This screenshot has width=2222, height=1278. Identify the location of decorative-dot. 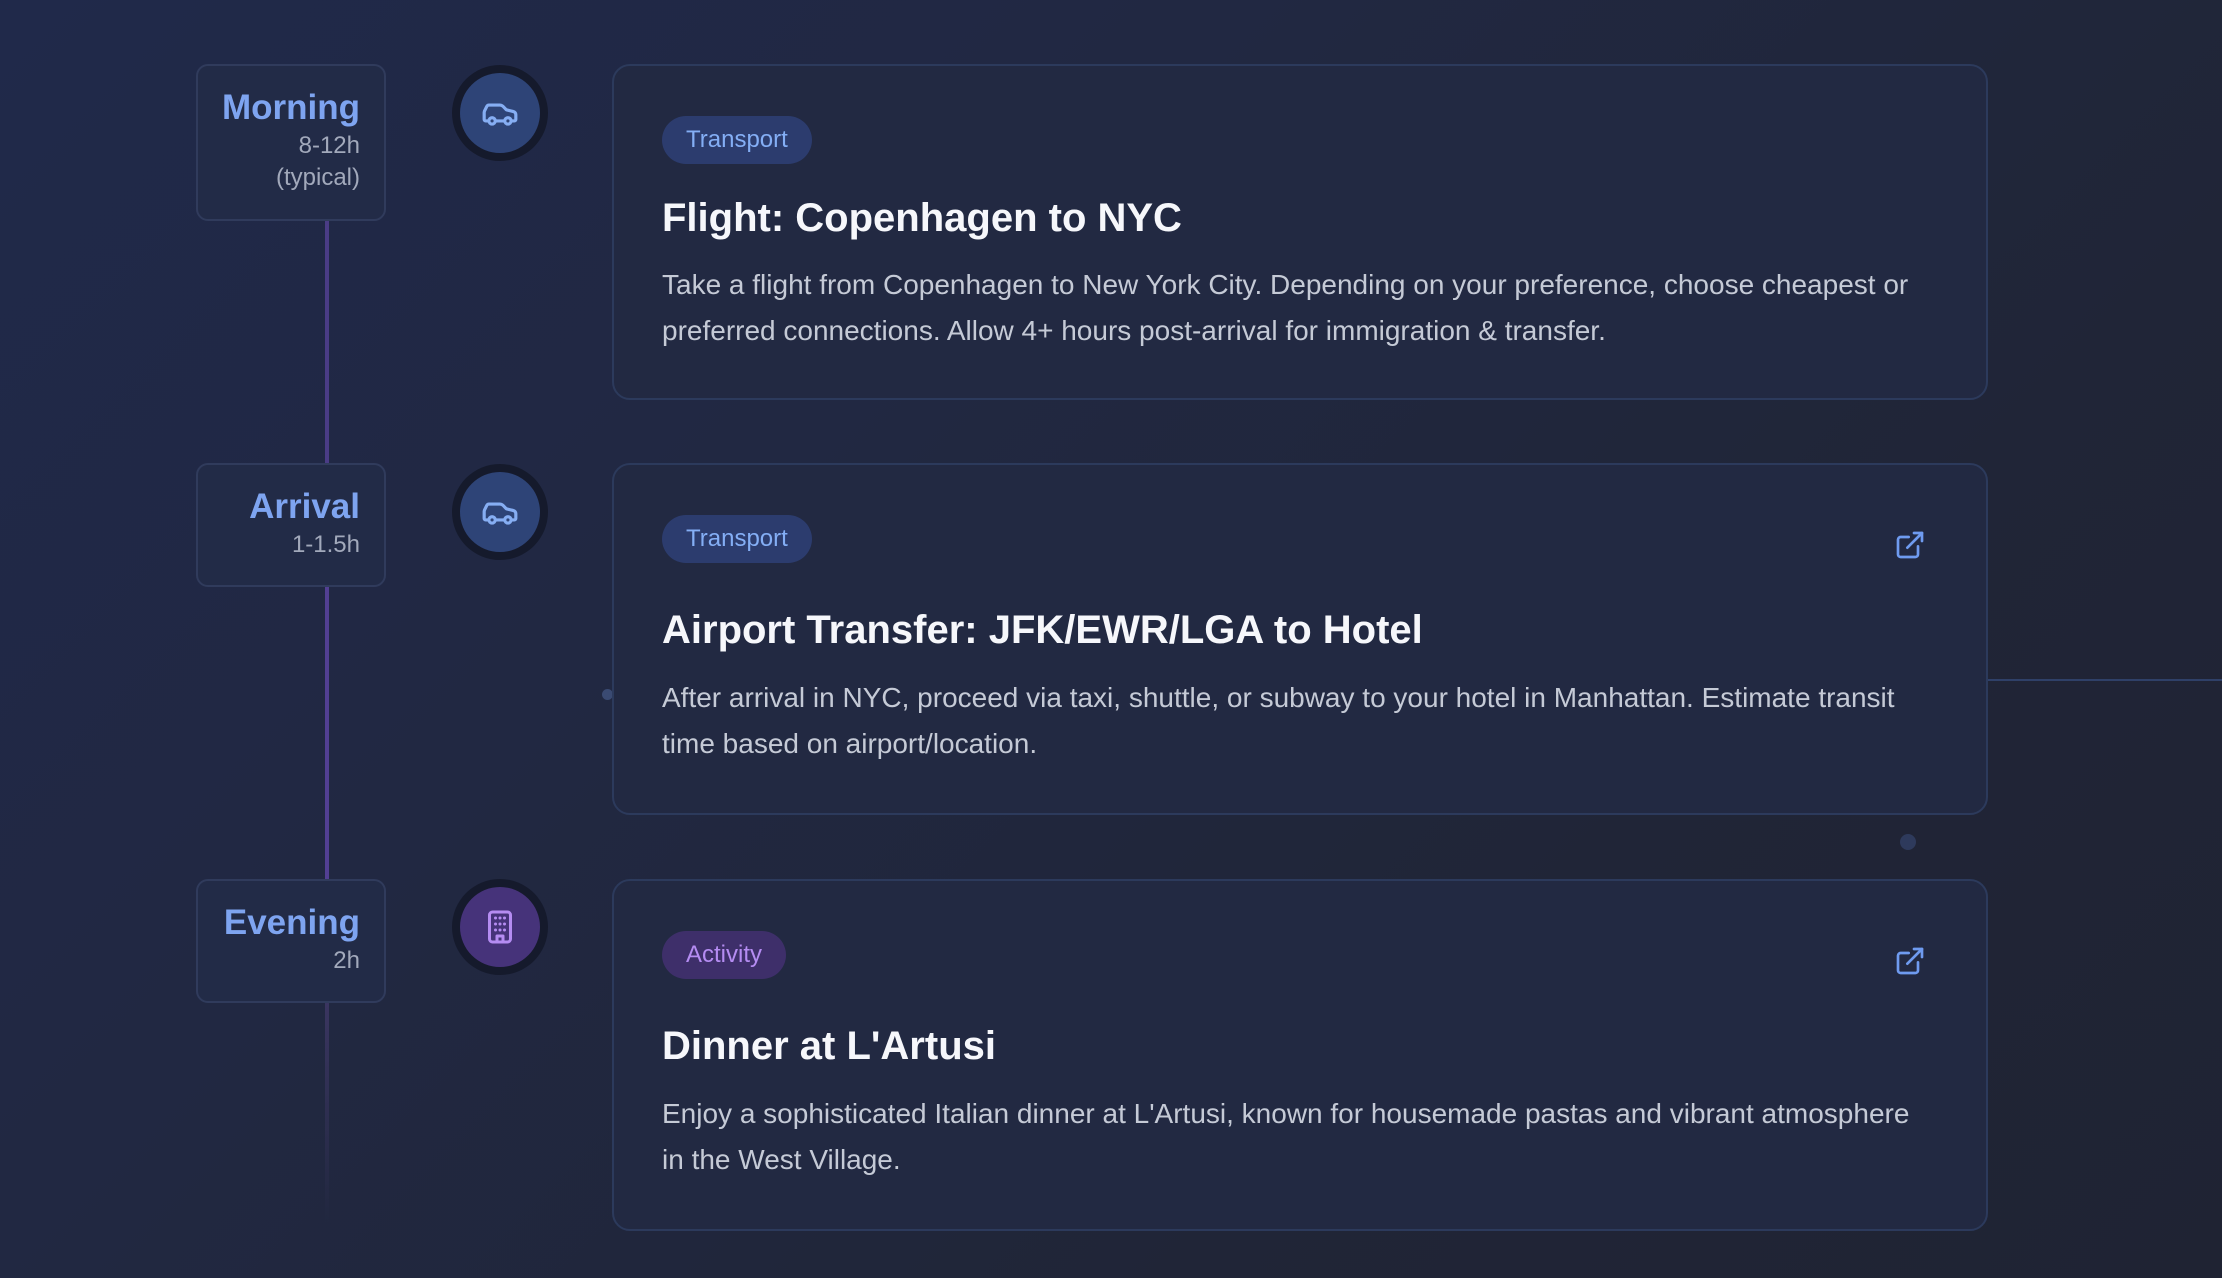
(1908, 842).